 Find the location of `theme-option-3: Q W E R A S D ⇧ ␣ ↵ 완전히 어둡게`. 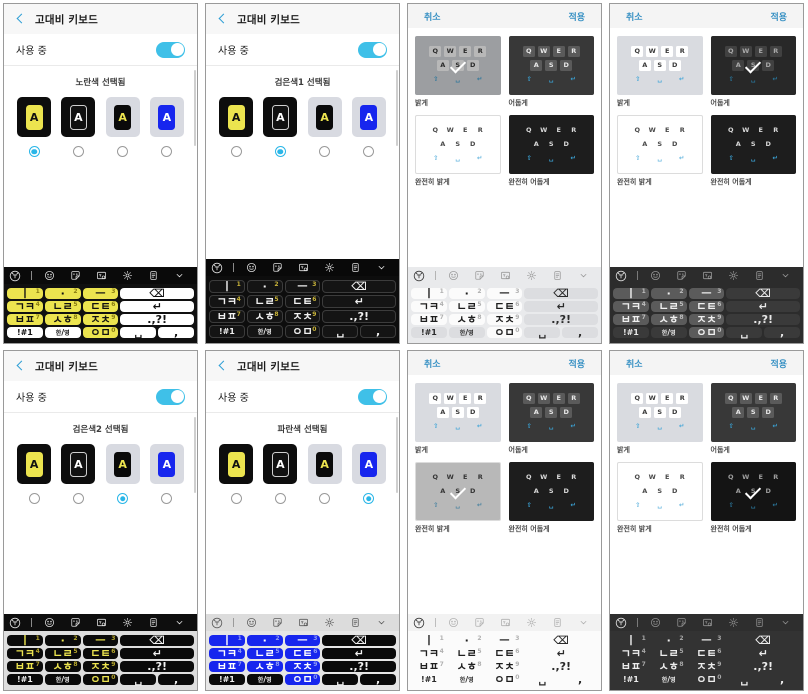

theme-option-3: Q W E R A S D ⇧ ␣ ↵ 완전히 어둡게 is located at coordinates (753, 151).